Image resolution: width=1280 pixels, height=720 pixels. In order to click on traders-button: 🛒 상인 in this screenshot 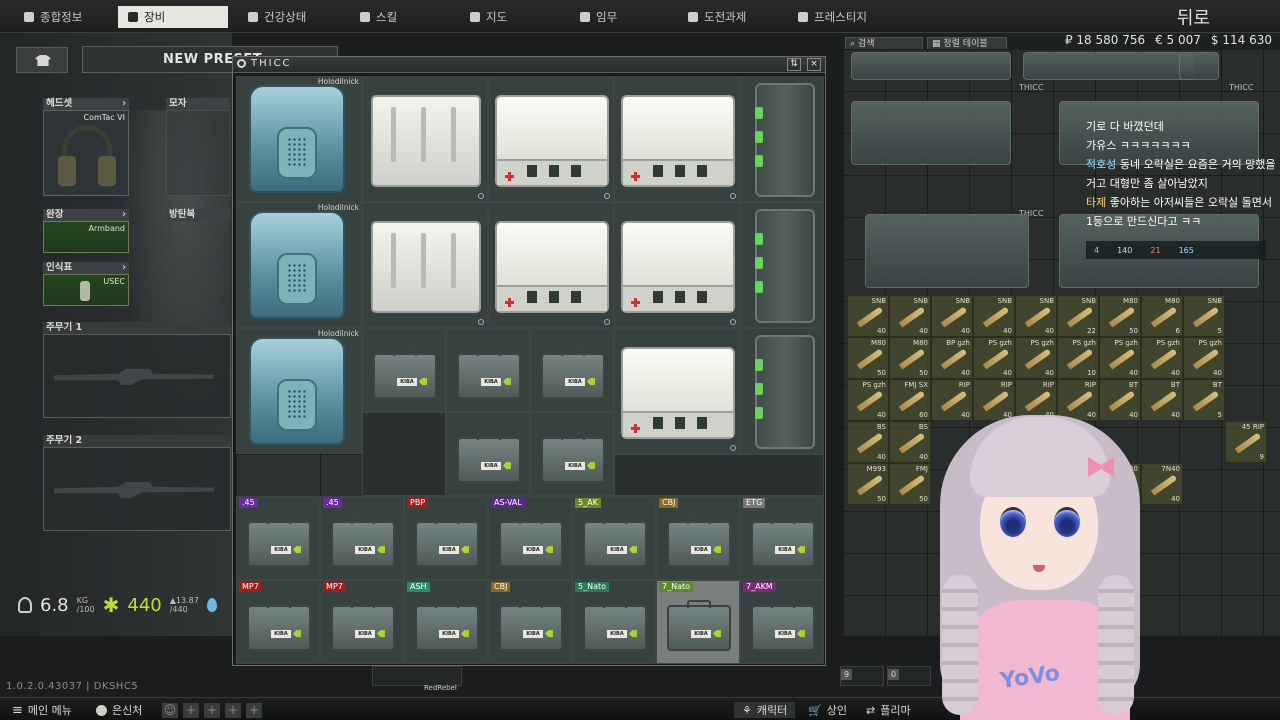, I will do `click(827, 710)`.